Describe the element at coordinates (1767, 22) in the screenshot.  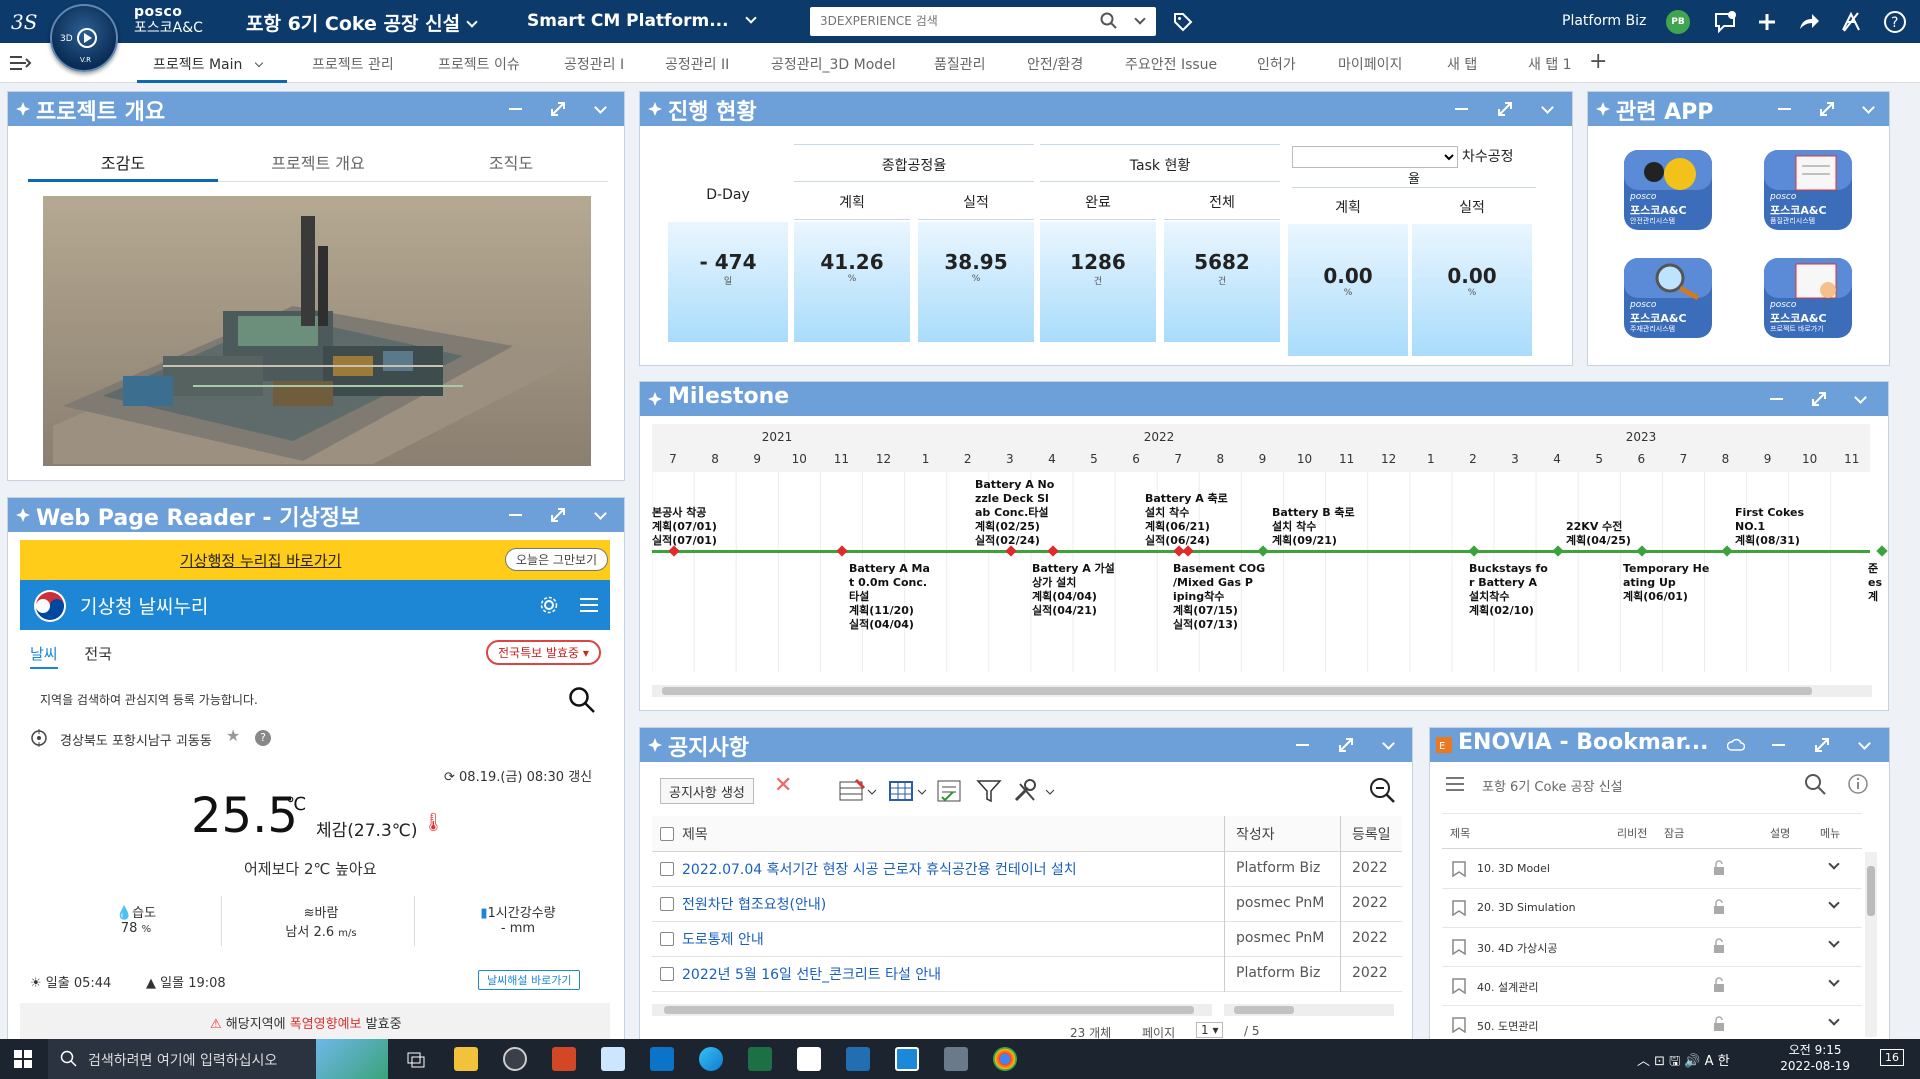
I see `add-icon` at that location.